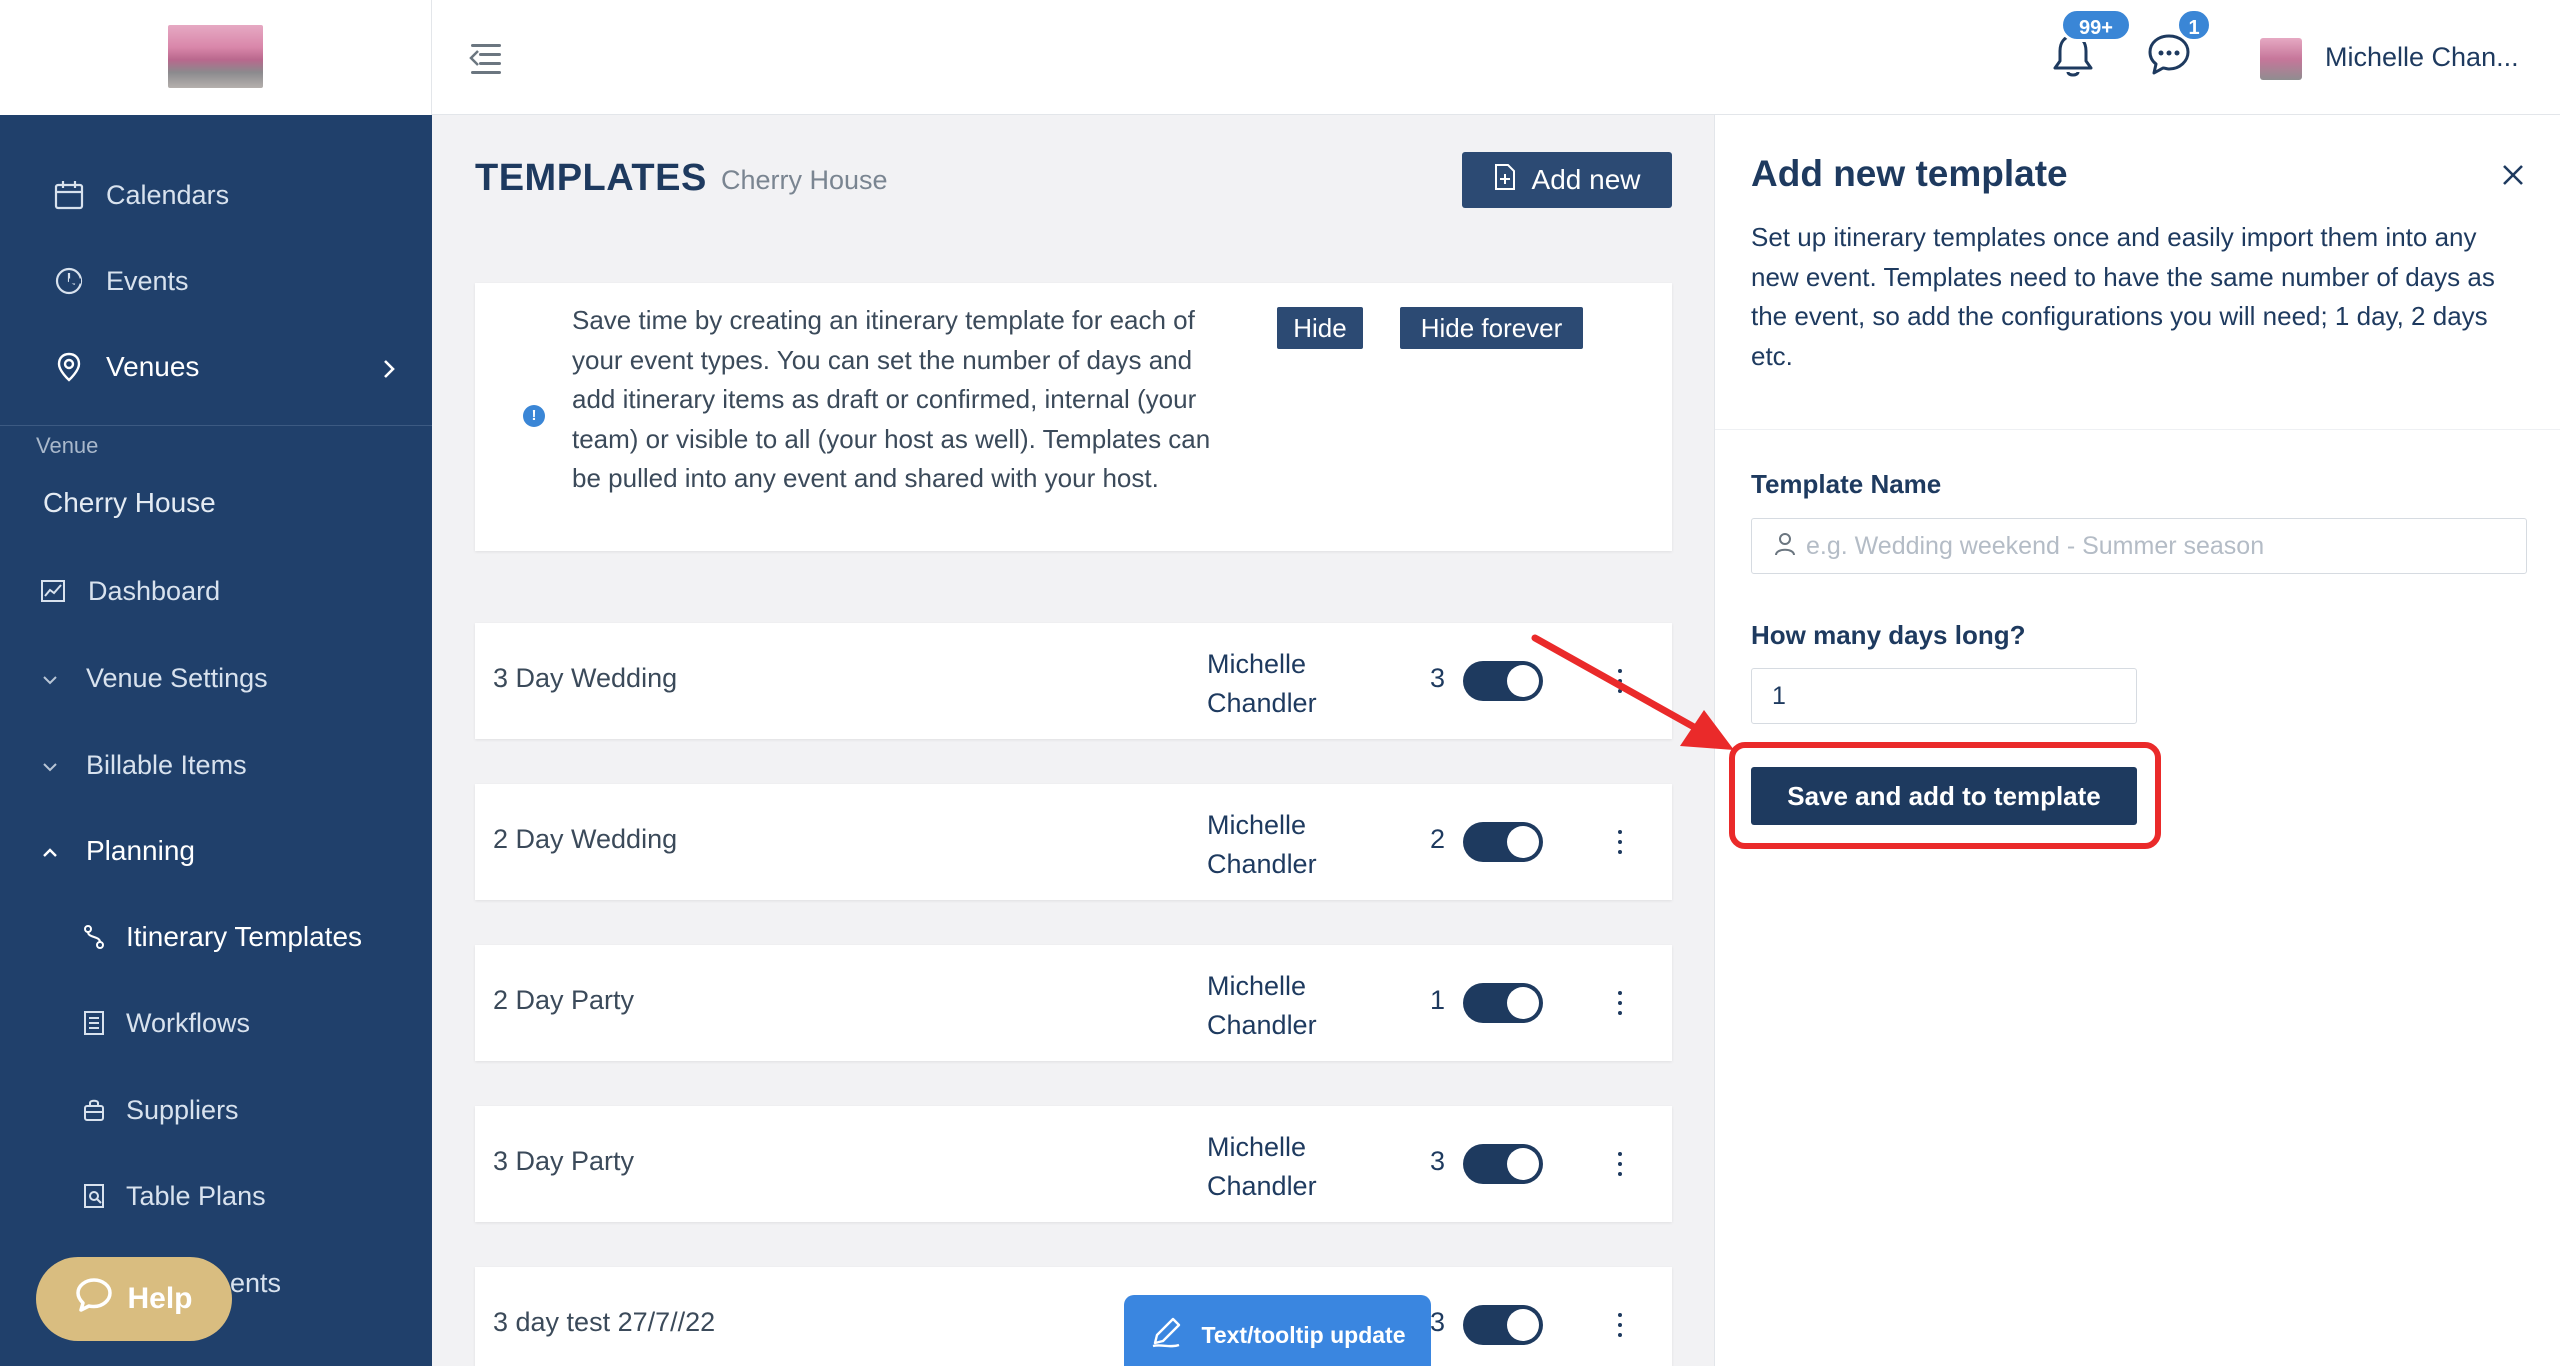 The height and width of the screenshot is (1366, 2560). I want to click on help-button: Help, so click(134, 1299).